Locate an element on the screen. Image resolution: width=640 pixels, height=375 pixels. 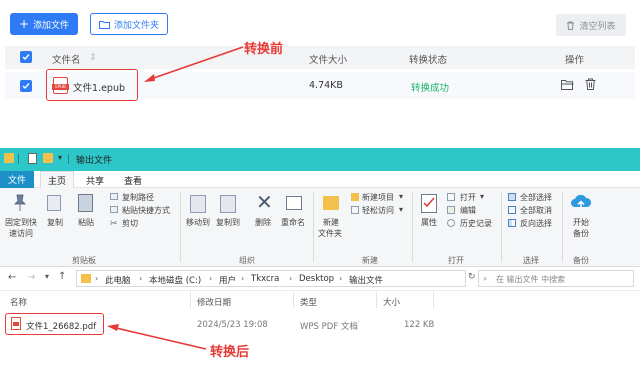
edit-icon is located at coordinates (451, 210).